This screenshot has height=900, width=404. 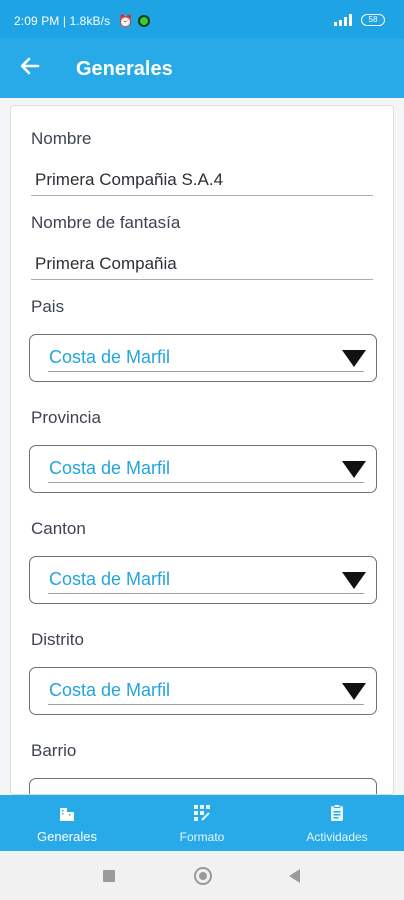 I want to click on nombre-input: Primera Compañia S.A.4, so click(x=202, y=180).